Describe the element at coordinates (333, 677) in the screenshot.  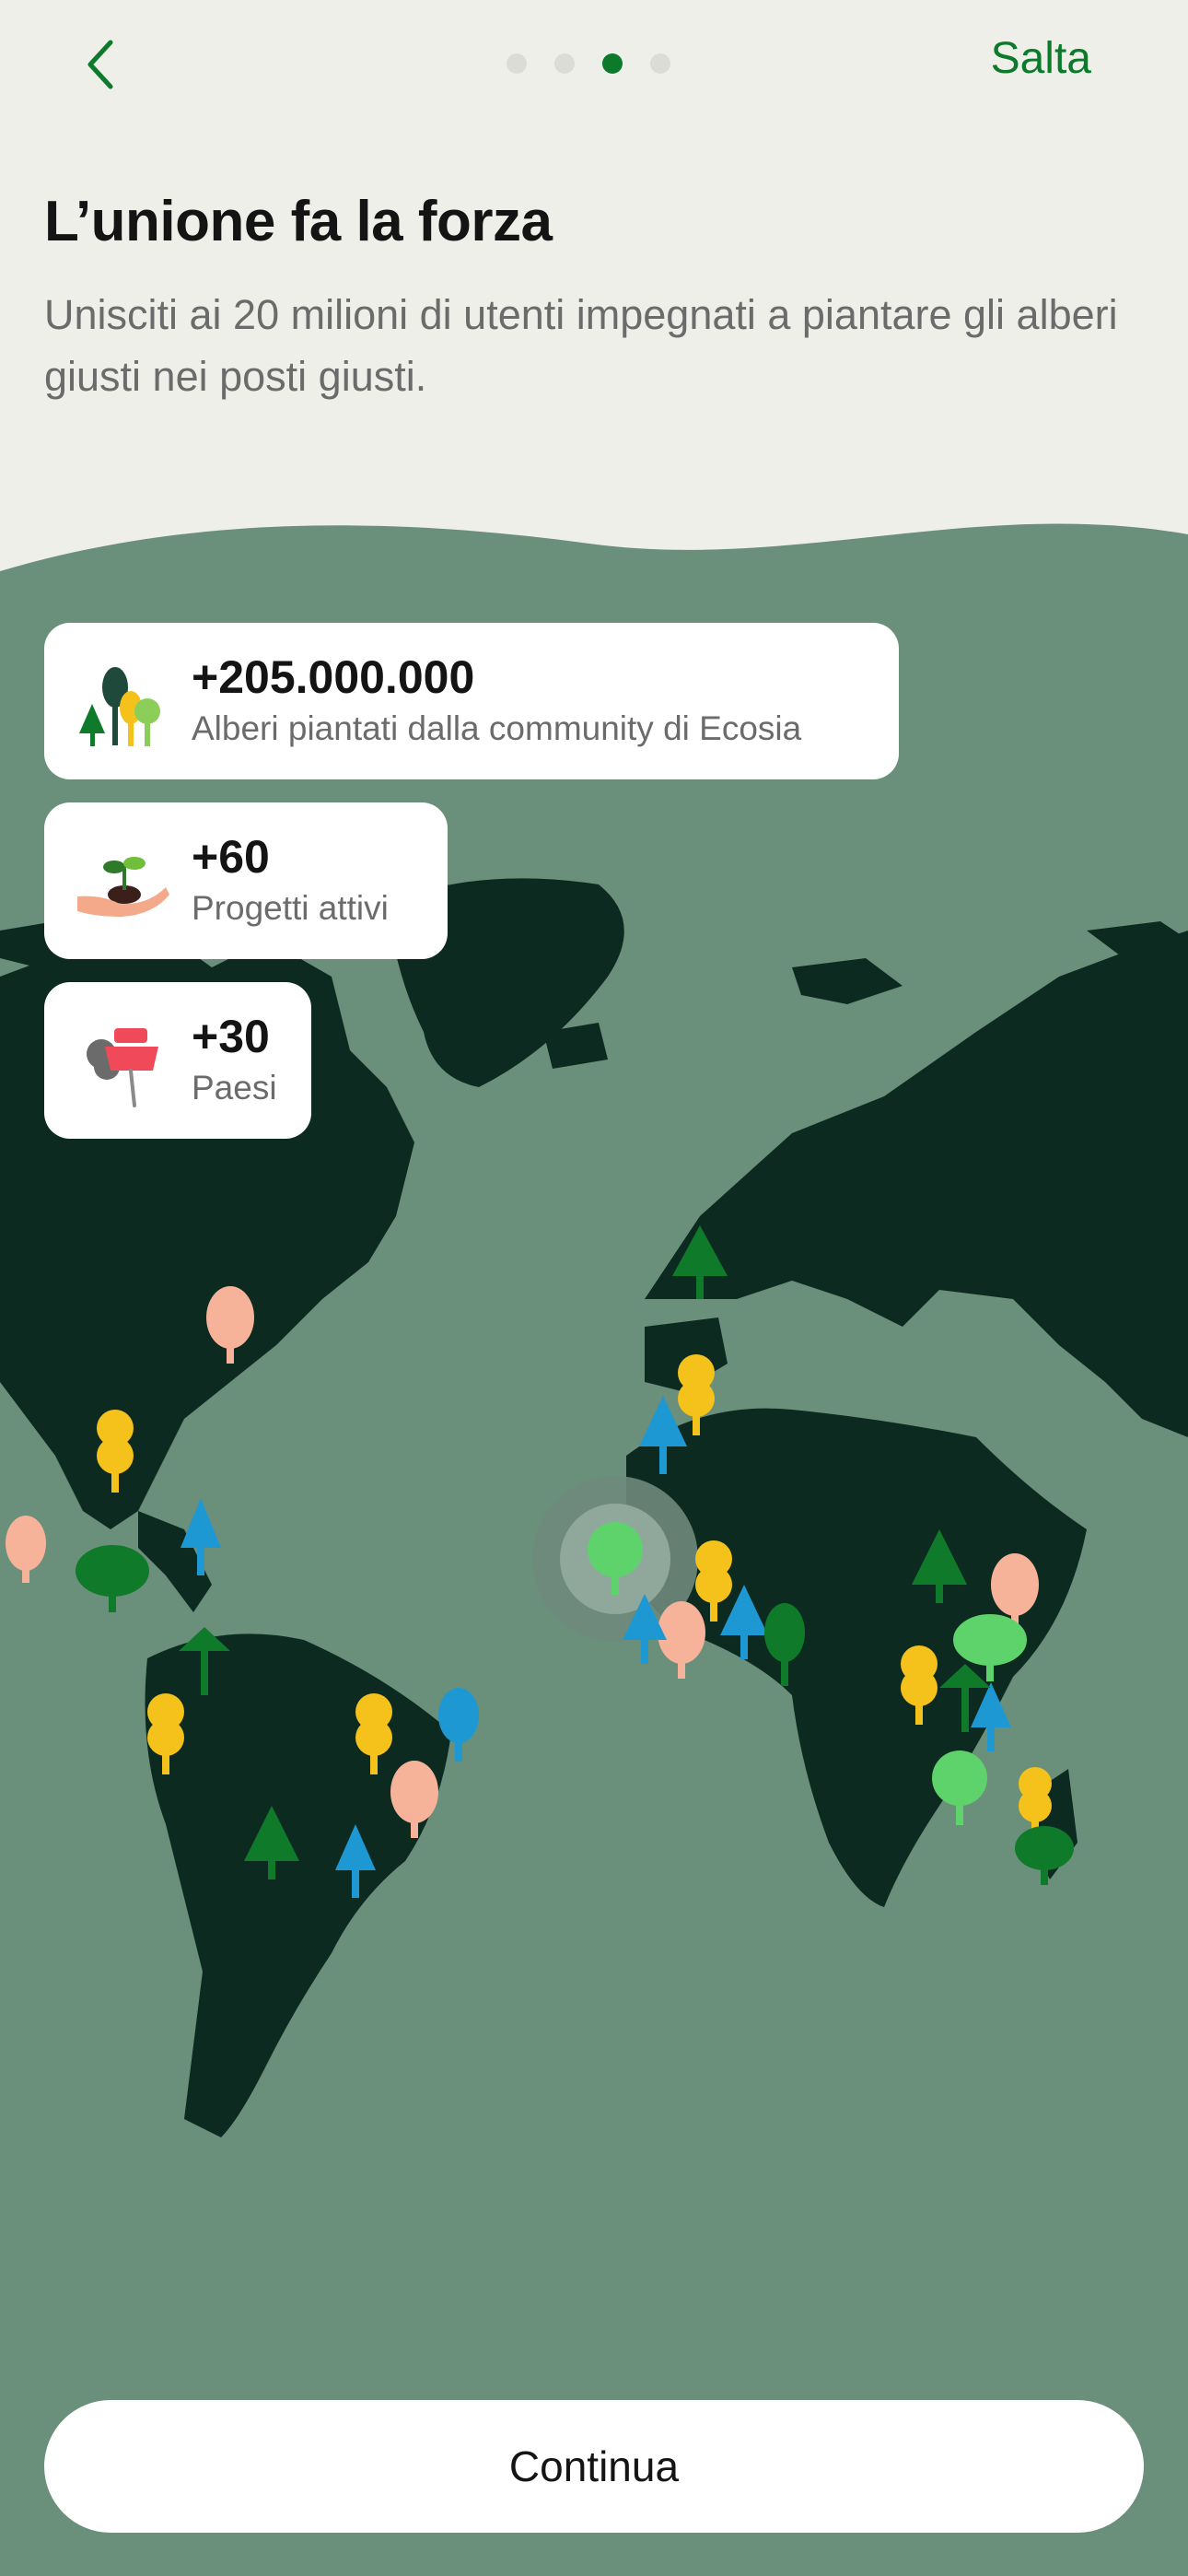
I see `stat-value: +205.000.000` at that location.